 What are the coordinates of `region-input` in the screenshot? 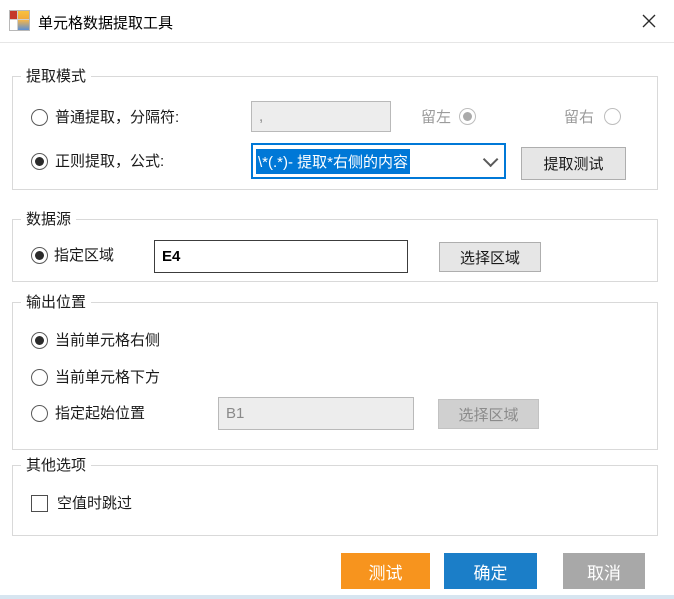 It's located at (281, 256).